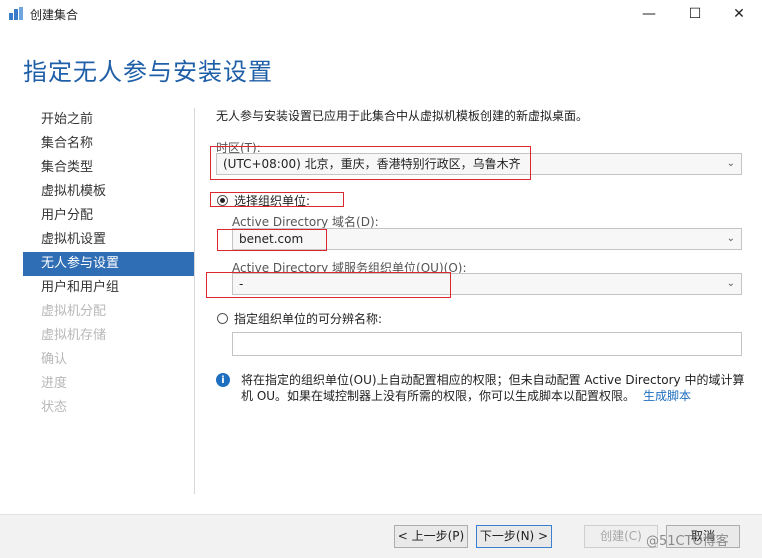  I want to click on distinguished-name-radio: 指定组织单位的可分辨名称:, so click(299, 318).